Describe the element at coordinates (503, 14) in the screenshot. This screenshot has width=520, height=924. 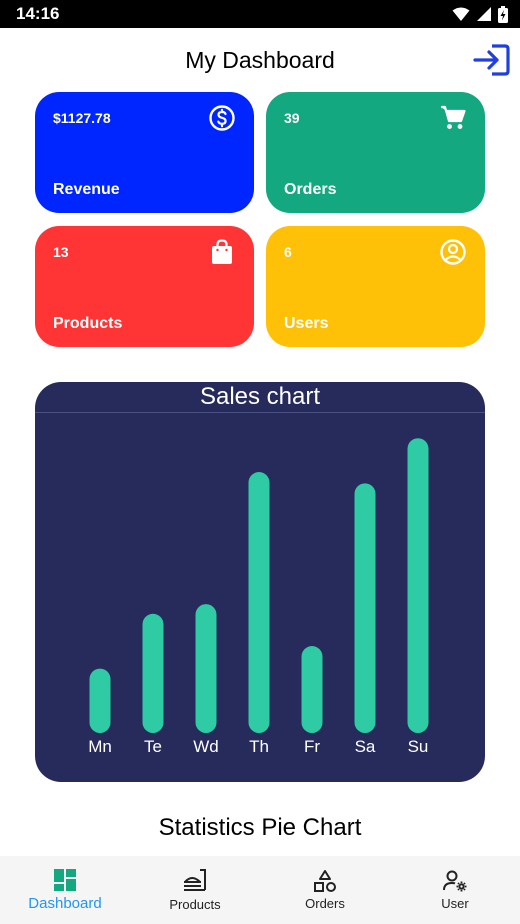
I see `battery-icon` at that location.